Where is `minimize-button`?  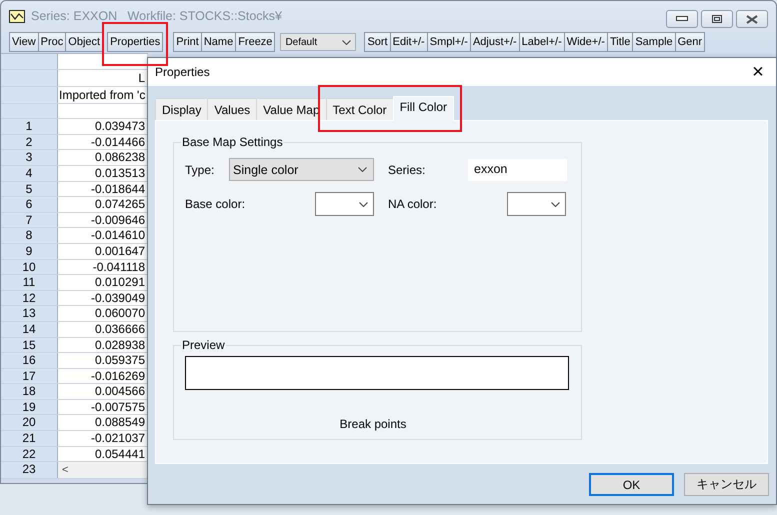 minimize-button is located at coordinates (682, 19).